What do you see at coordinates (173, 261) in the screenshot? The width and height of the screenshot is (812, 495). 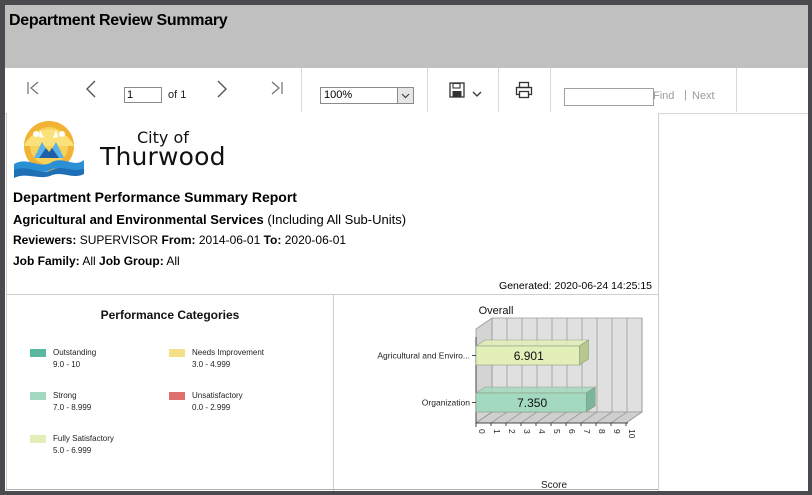 I see `job-group-value: All` at bounding box center [173, 261].